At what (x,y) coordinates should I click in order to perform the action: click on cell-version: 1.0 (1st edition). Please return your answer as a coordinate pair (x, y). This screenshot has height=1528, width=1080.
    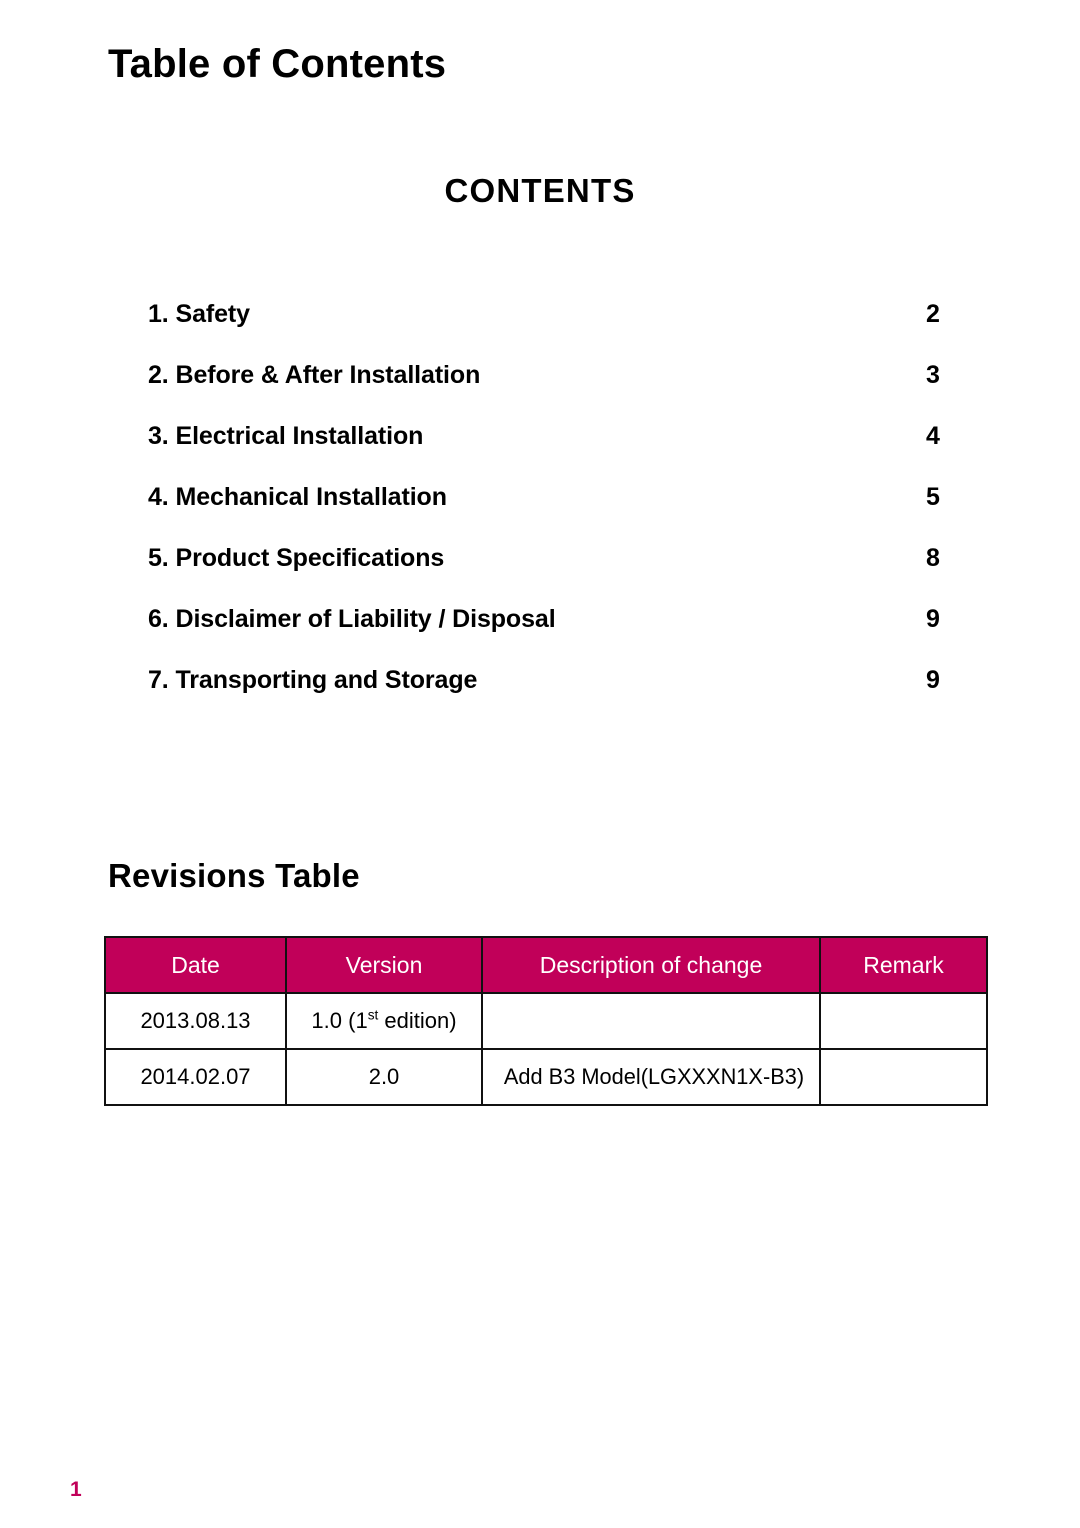
    Looking at the image, I should click on (384, 1021).